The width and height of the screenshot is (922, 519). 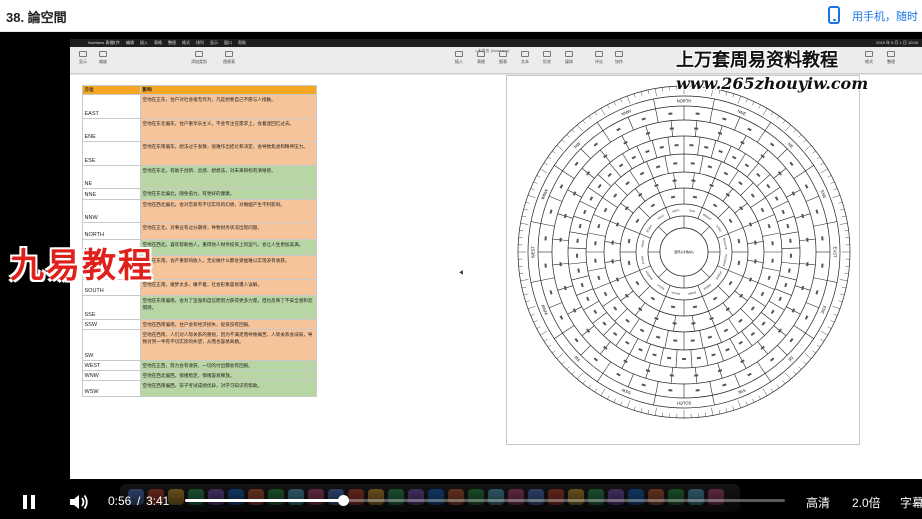 What do you see at coordinates (116, 43) in the screenshot?
I see `menubar-item: 文件` at bounding box center [116, 43].